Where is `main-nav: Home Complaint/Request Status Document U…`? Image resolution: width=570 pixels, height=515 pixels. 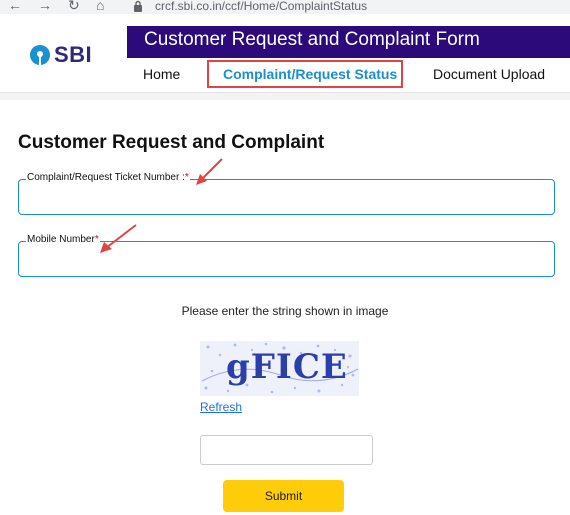
main-nav: Home Complaint/Request Status Document U… is located at coordinates (348, 74).